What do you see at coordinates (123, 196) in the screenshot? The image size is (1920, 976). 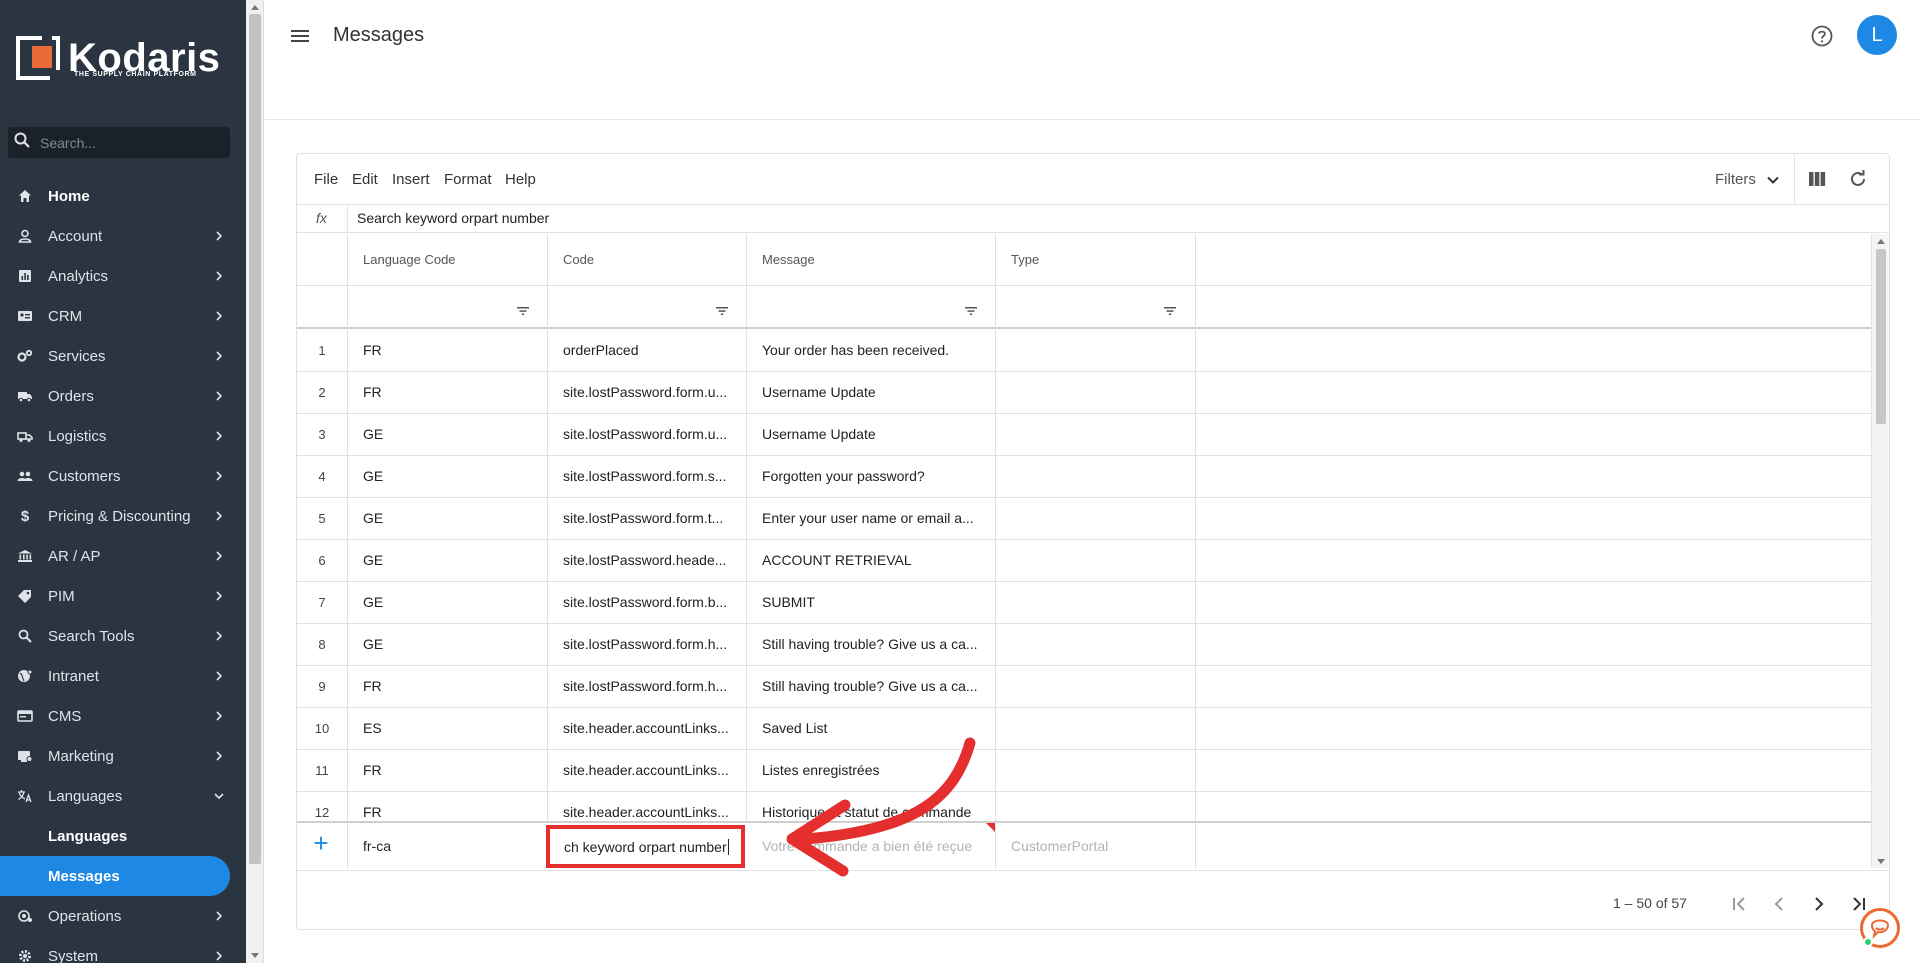 I see `sidebar-item-home: Home` at bounding box center [123, 196].